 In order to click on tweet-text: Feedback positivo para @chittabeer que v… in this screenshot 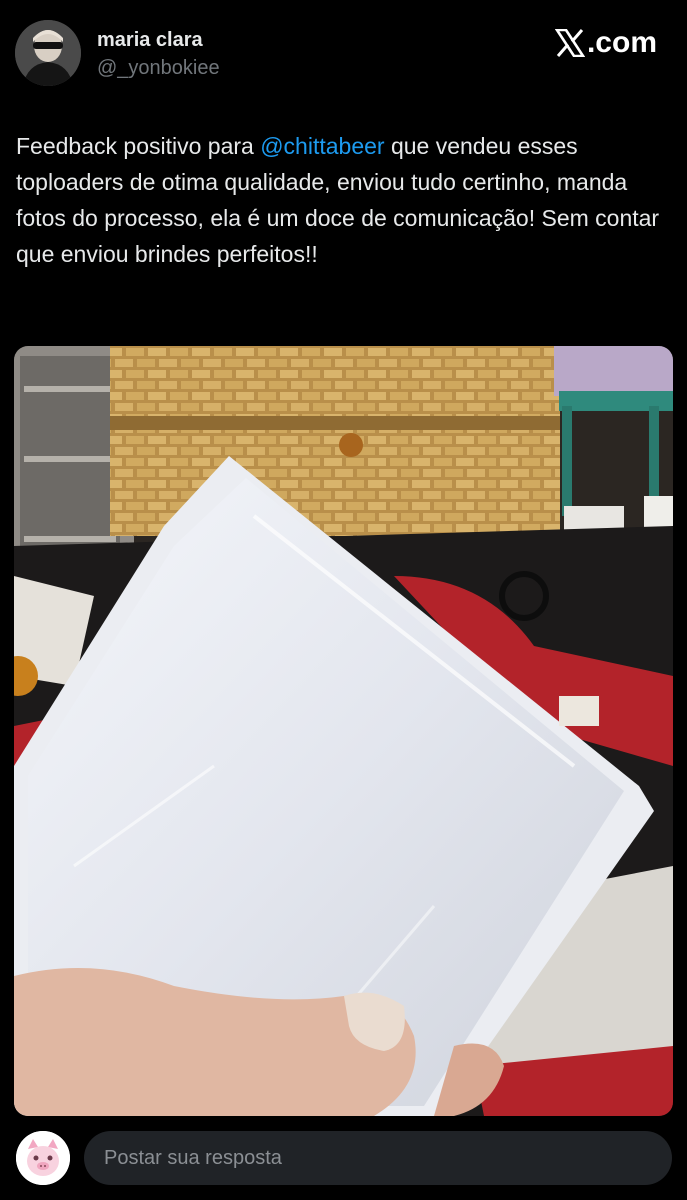, I will do `click(346, 200)`.